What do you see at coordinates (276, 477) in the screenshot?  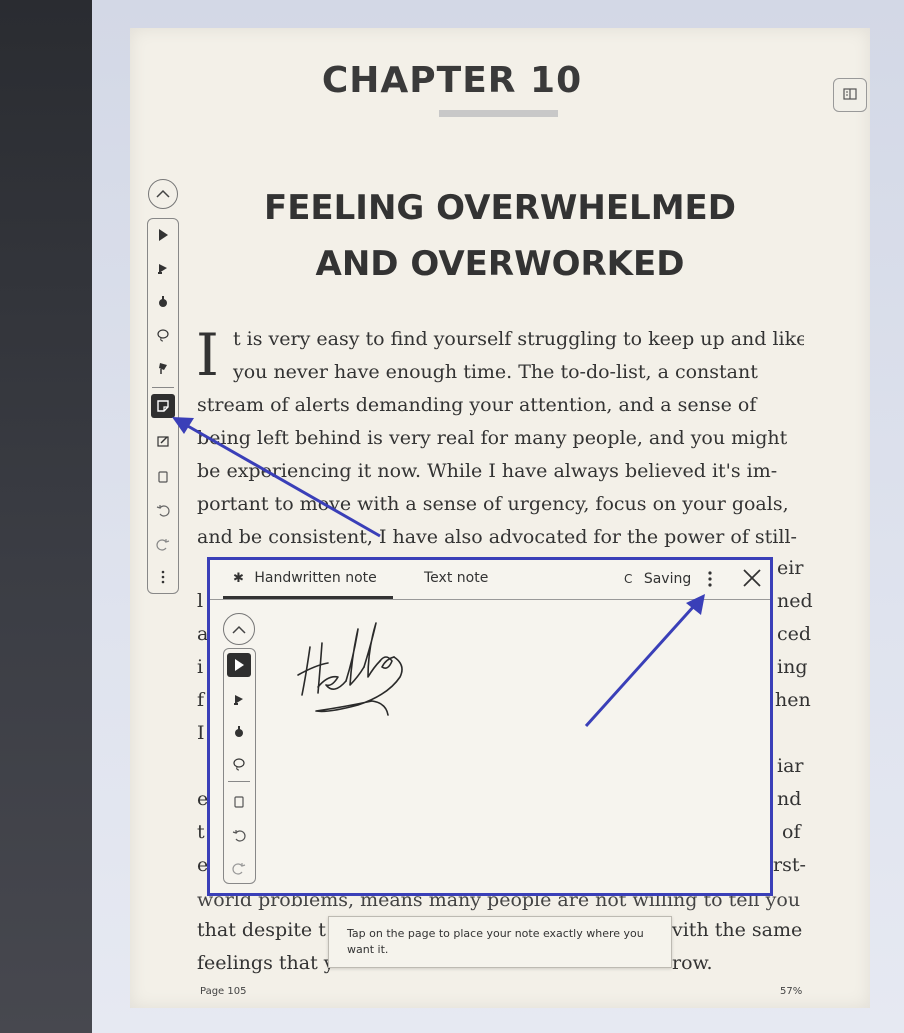 I see `arrow-to-note-tool` at bounding box center [276, 477].